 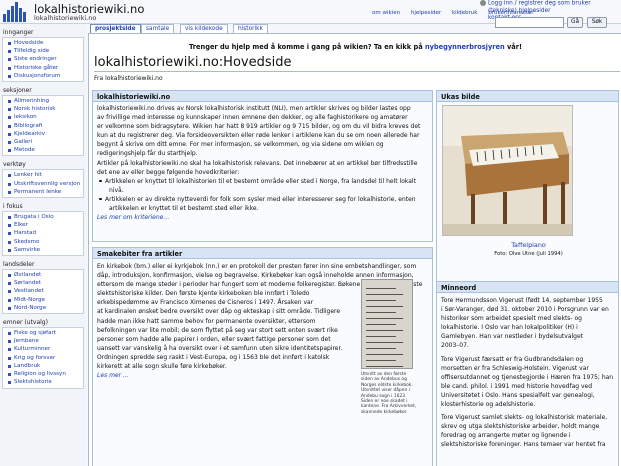 What do you see at coordinates (43, 150) in the screenshot?
I see `sidebar-item: Metode` at bounding box center [43, 150].